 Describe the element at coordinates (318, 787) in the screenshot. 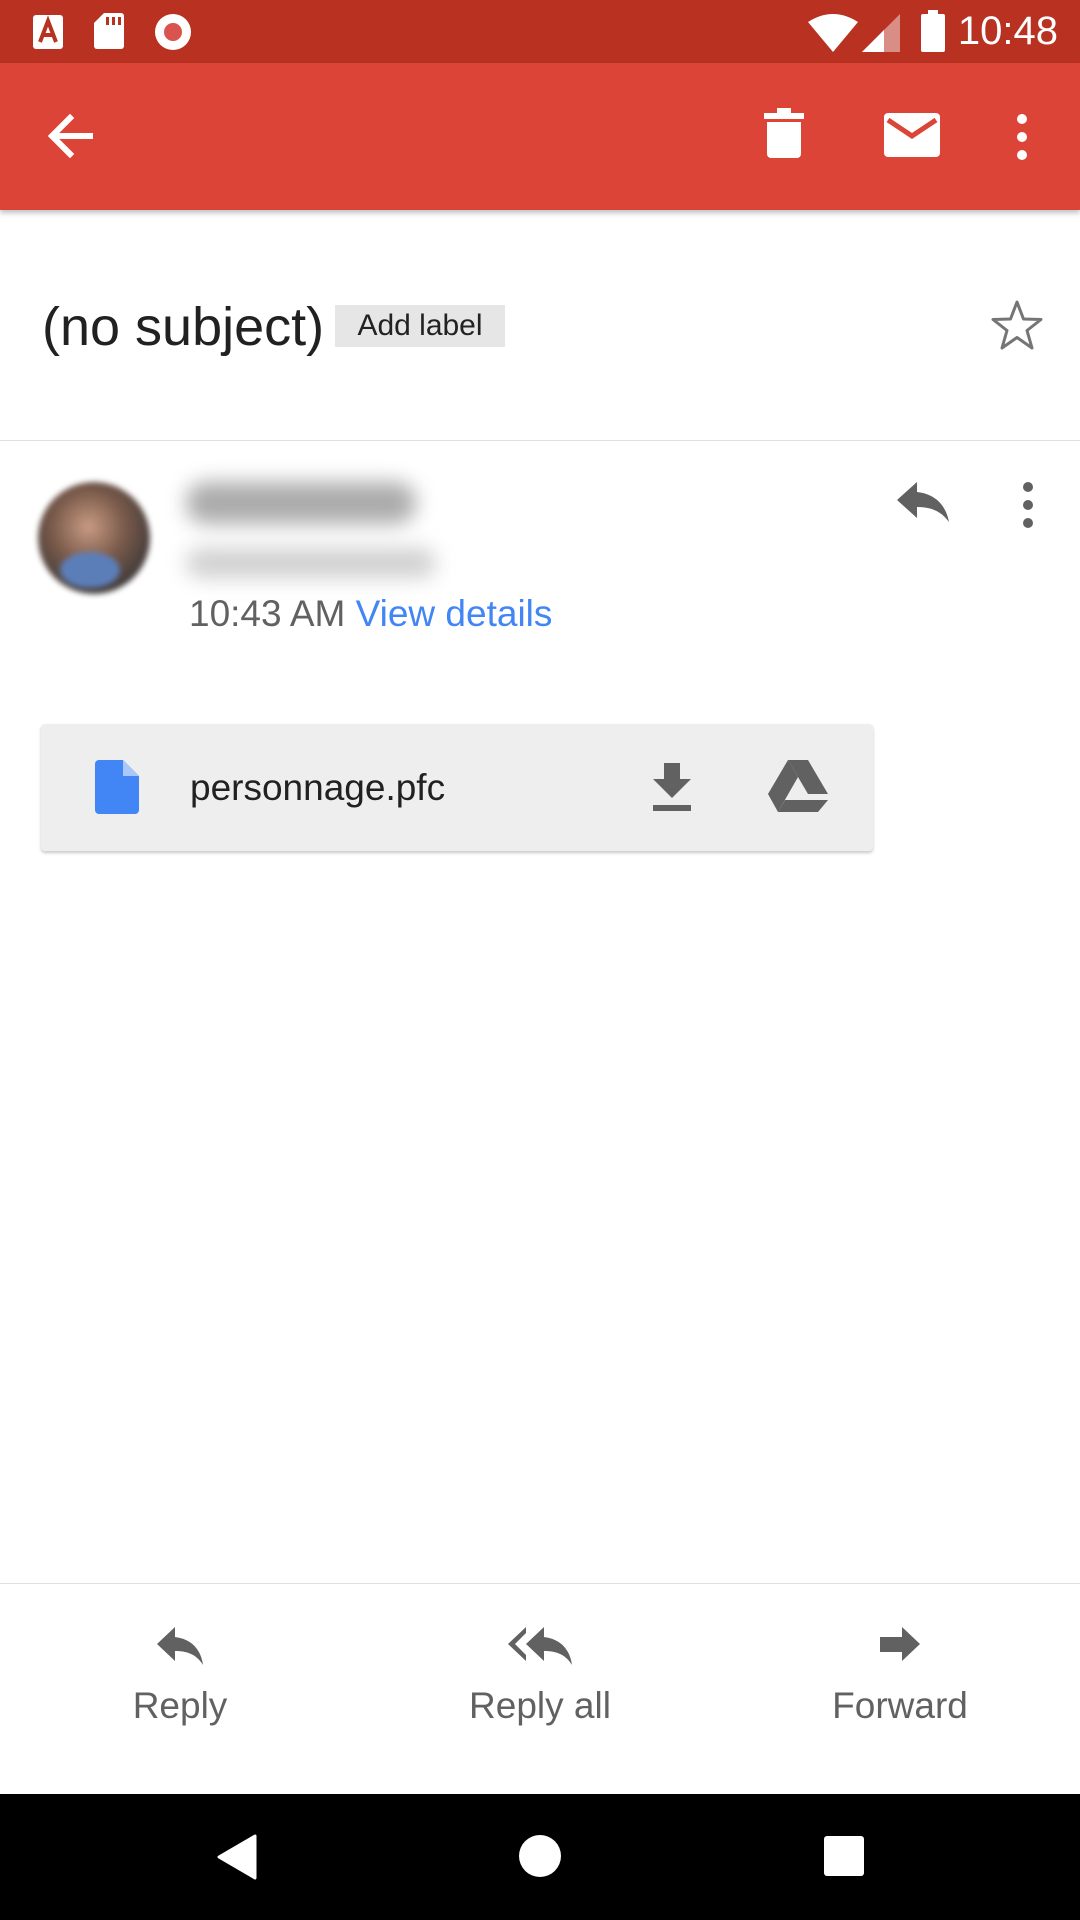

I see `attachment-filename: personnage.pfc` at that location.